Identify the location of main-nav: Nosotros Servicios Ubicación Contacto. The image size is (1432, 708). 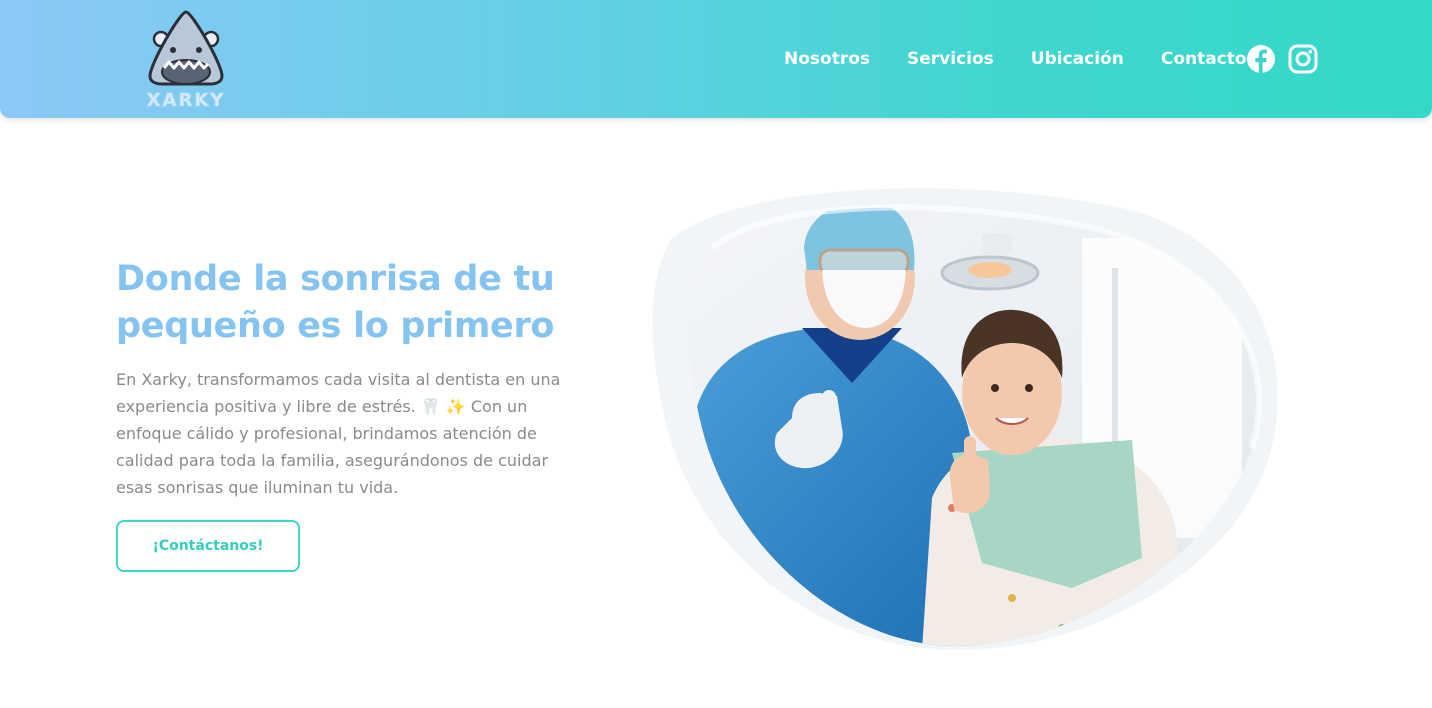
(1015, 59).